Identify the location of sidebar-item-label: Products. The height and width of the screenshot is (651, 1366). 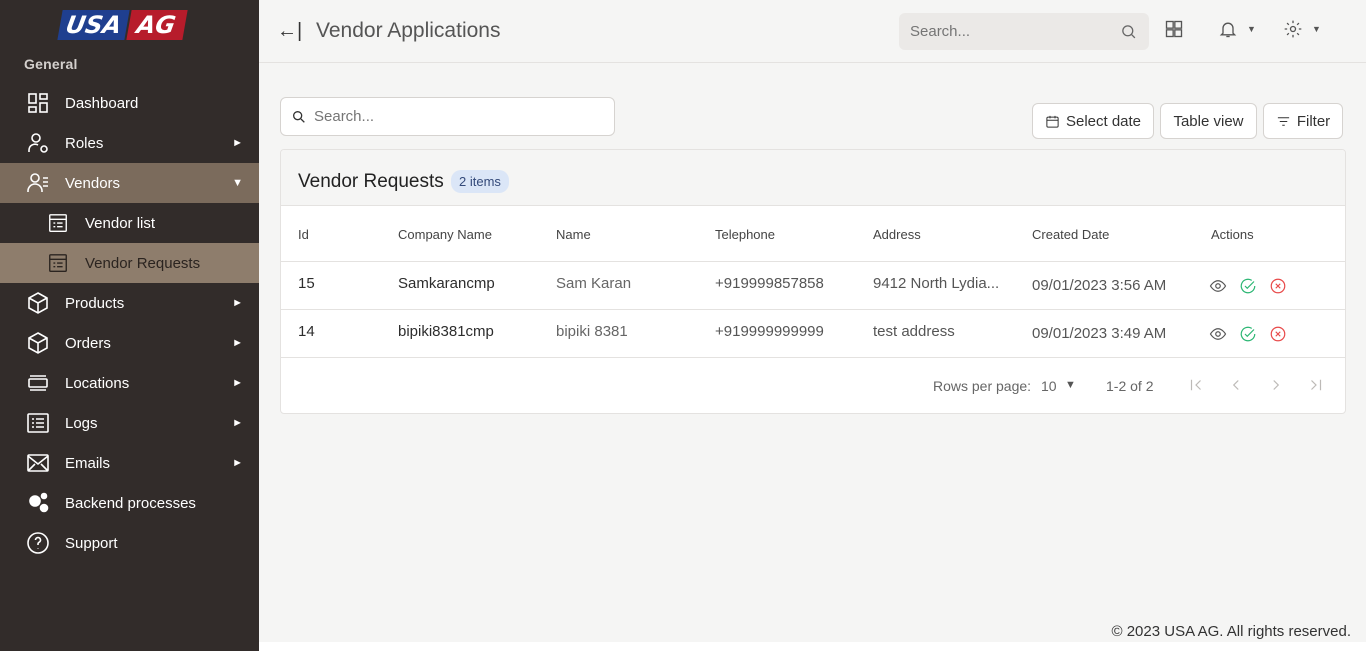
(95, 303).